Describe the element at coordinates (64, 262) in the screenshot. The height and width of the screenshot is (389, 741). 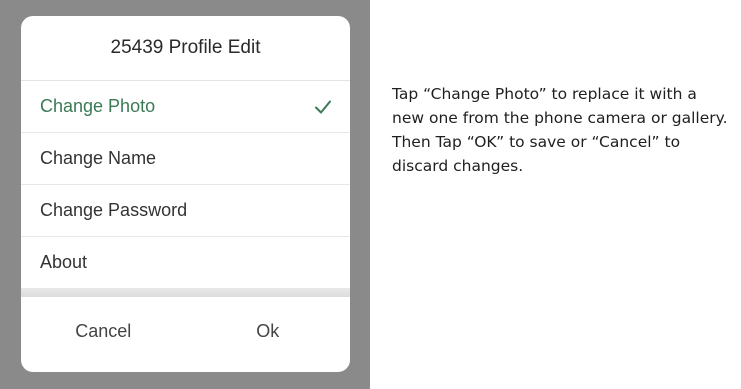
I see `option-label: About` at that location.